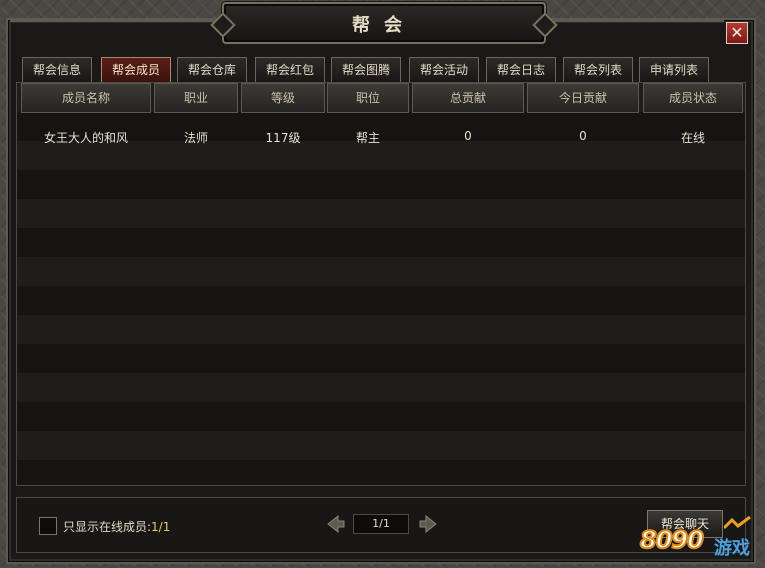  I want to click on tab-guild-info: 帮会信息, so click(57, 69).